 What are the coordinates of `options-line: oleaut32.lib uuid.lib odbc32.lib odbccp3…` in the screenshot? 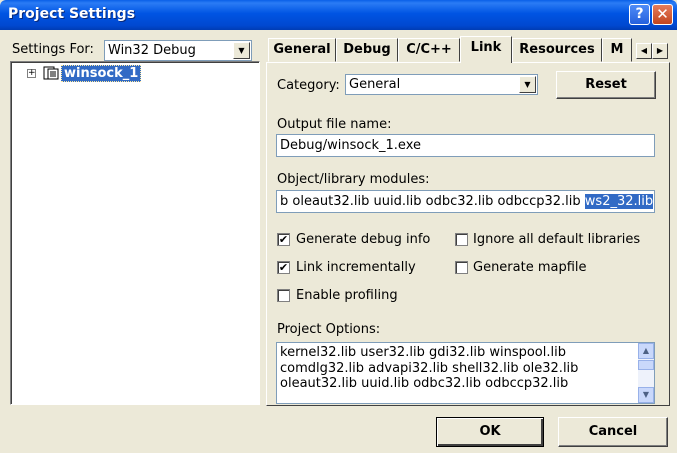 It's located at (424, 383).